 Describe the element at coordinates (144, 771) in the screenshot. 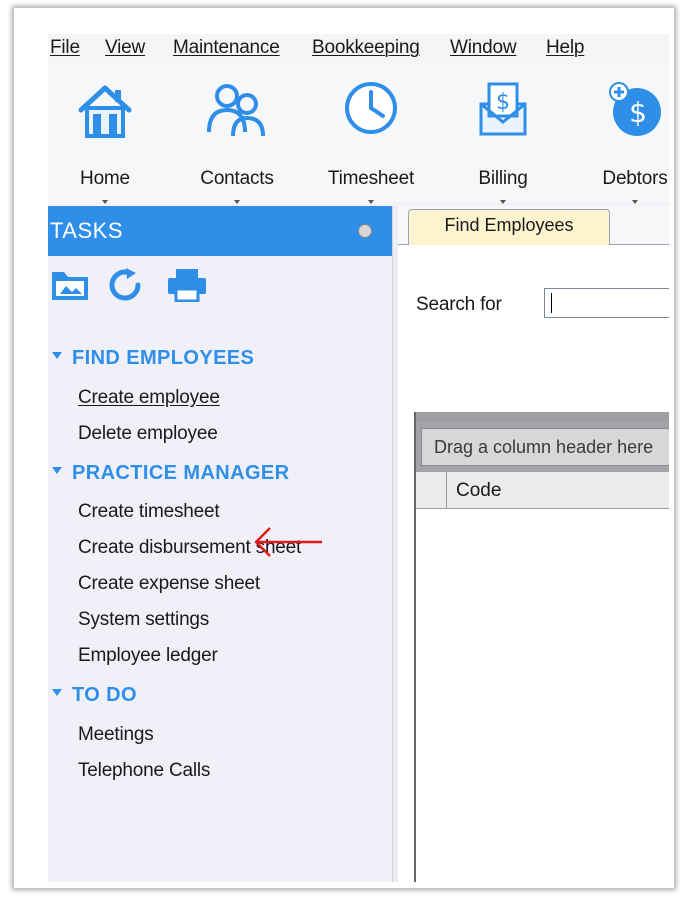

I see `task-telephone-calls: Telephone Calls` at that location.